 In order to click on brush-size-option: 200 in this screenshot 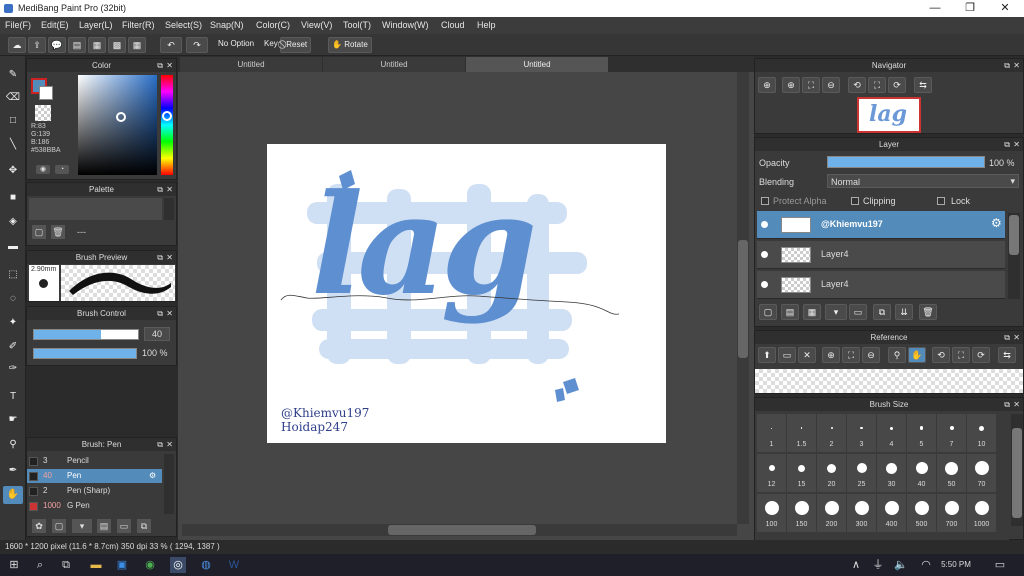, I will do `click(831, 513)`.